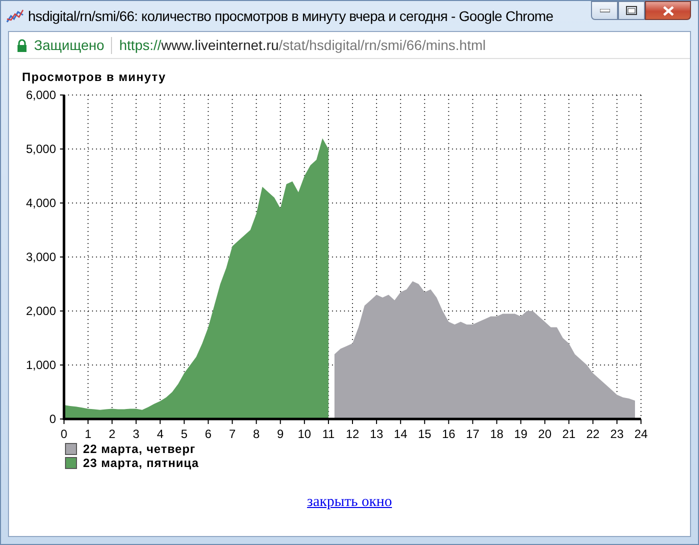 This screenshot has width=699, height=545. What do you see at coordinates (112, 434) in the screenshot?
I see `x-tick-label: 2` at bounding box center [112, 434].